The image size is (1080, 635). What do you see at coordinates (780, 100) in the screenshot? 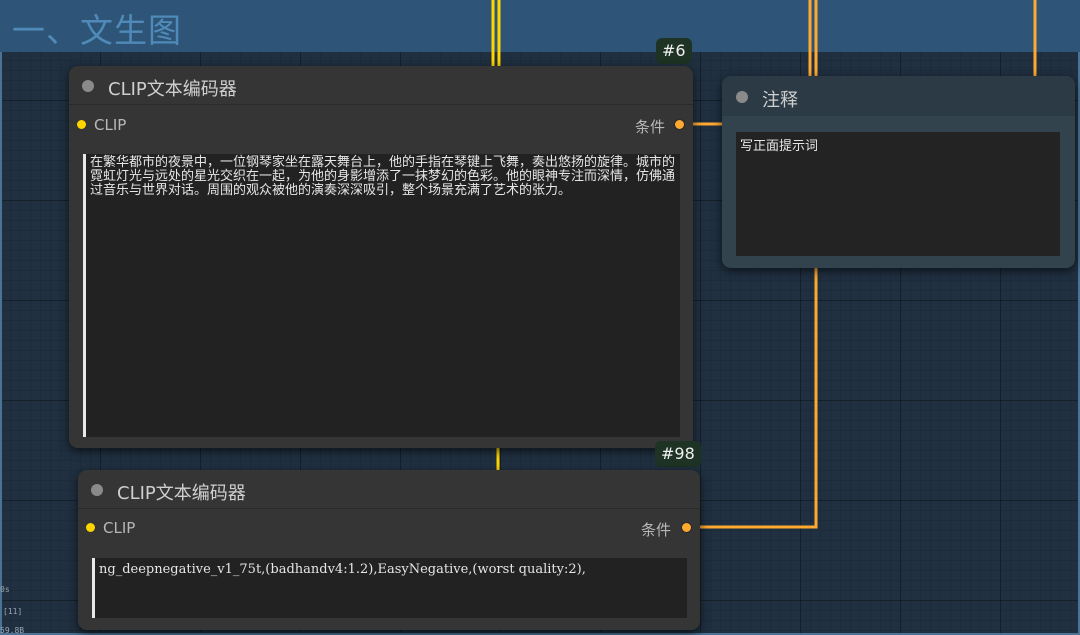
I see `node-title: 注释` at bounding box center [780, 100].